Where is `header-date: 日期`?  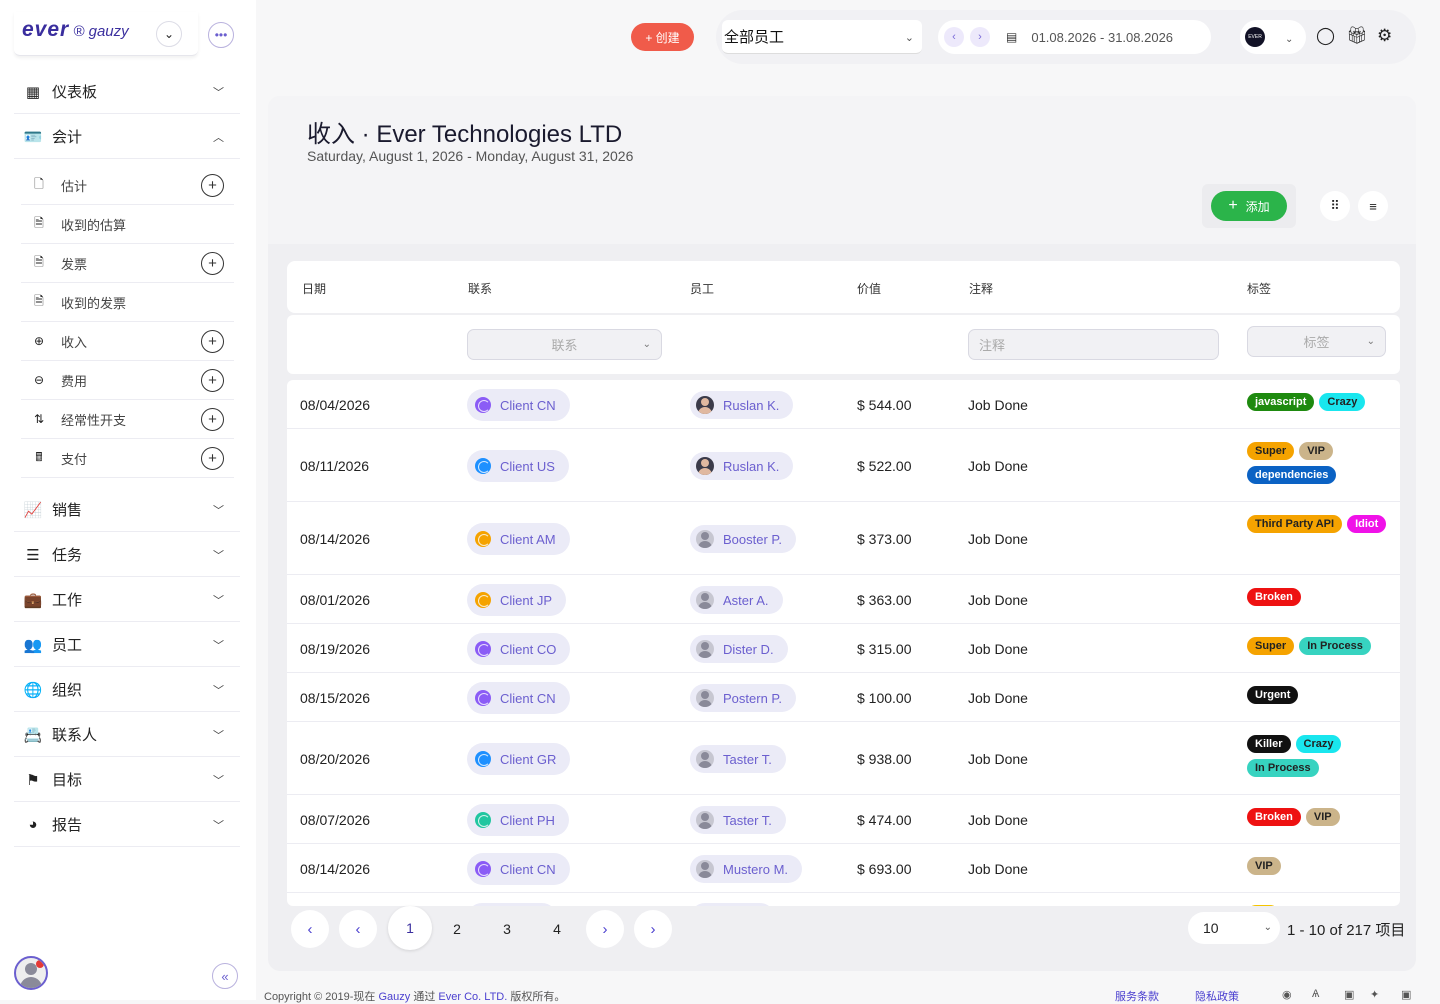
header-date: 日期 is located at coordinates (314, 288).